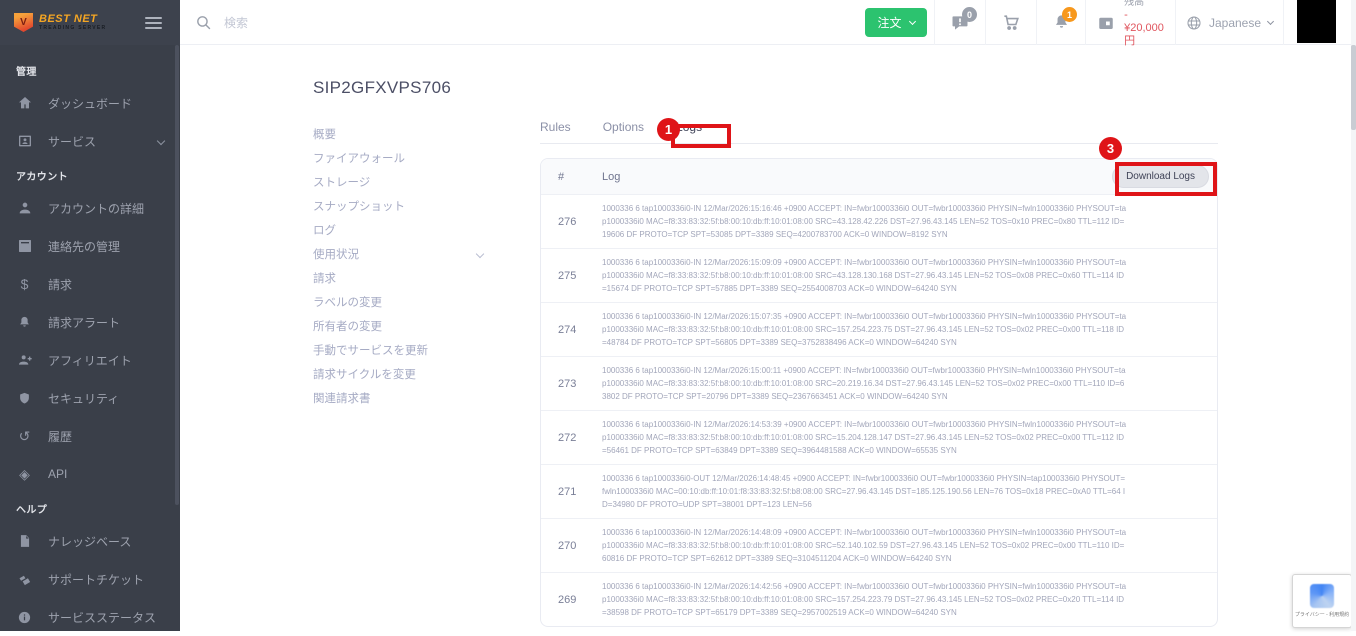 This screenshot has height=636, width=1356. I want to click on logo-shield-icon: V, so click(23, 22).